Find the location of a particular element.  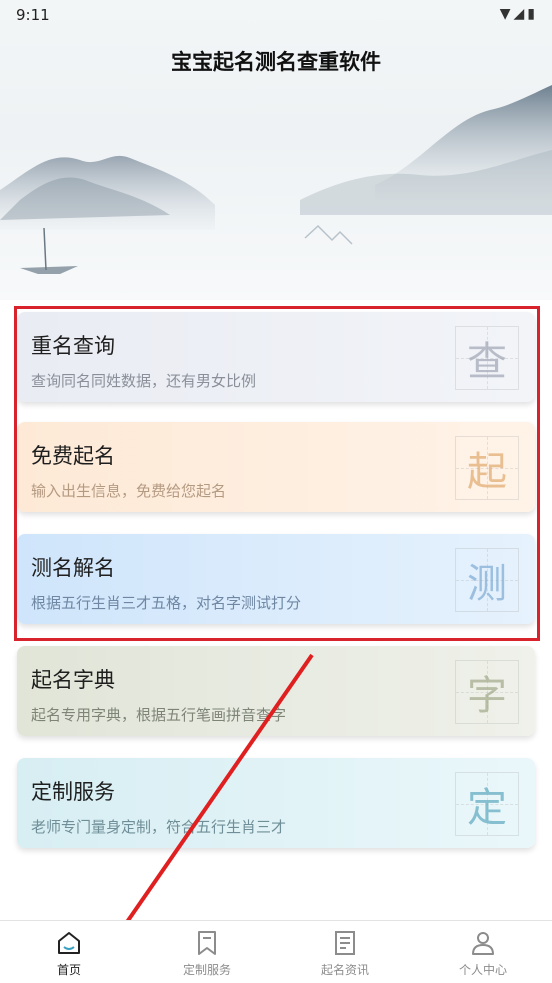

status-icons: ▼◢▮ is located at coordinates (519, 14).